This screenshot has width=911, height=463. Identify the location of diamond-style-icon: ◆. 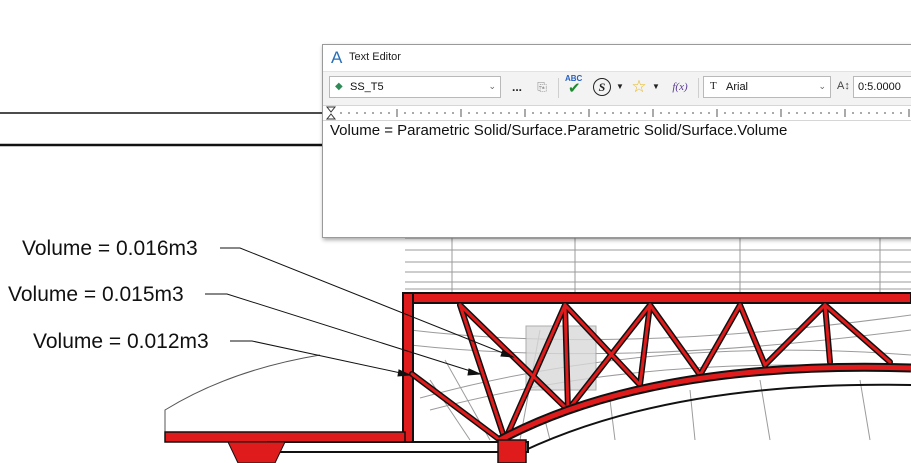
(339, 86).